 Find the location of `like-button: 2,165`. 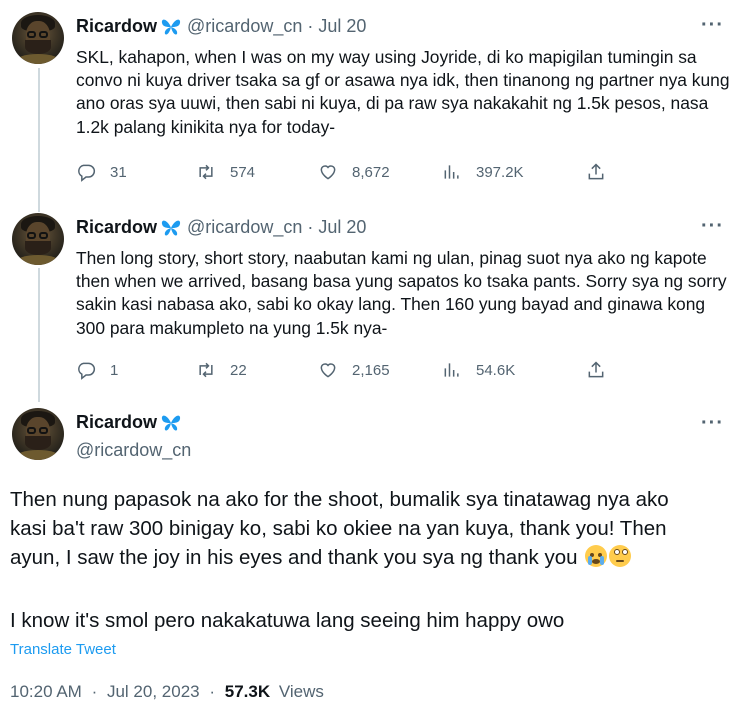

like-button: 2,165 is located at coordinates (380, 370).